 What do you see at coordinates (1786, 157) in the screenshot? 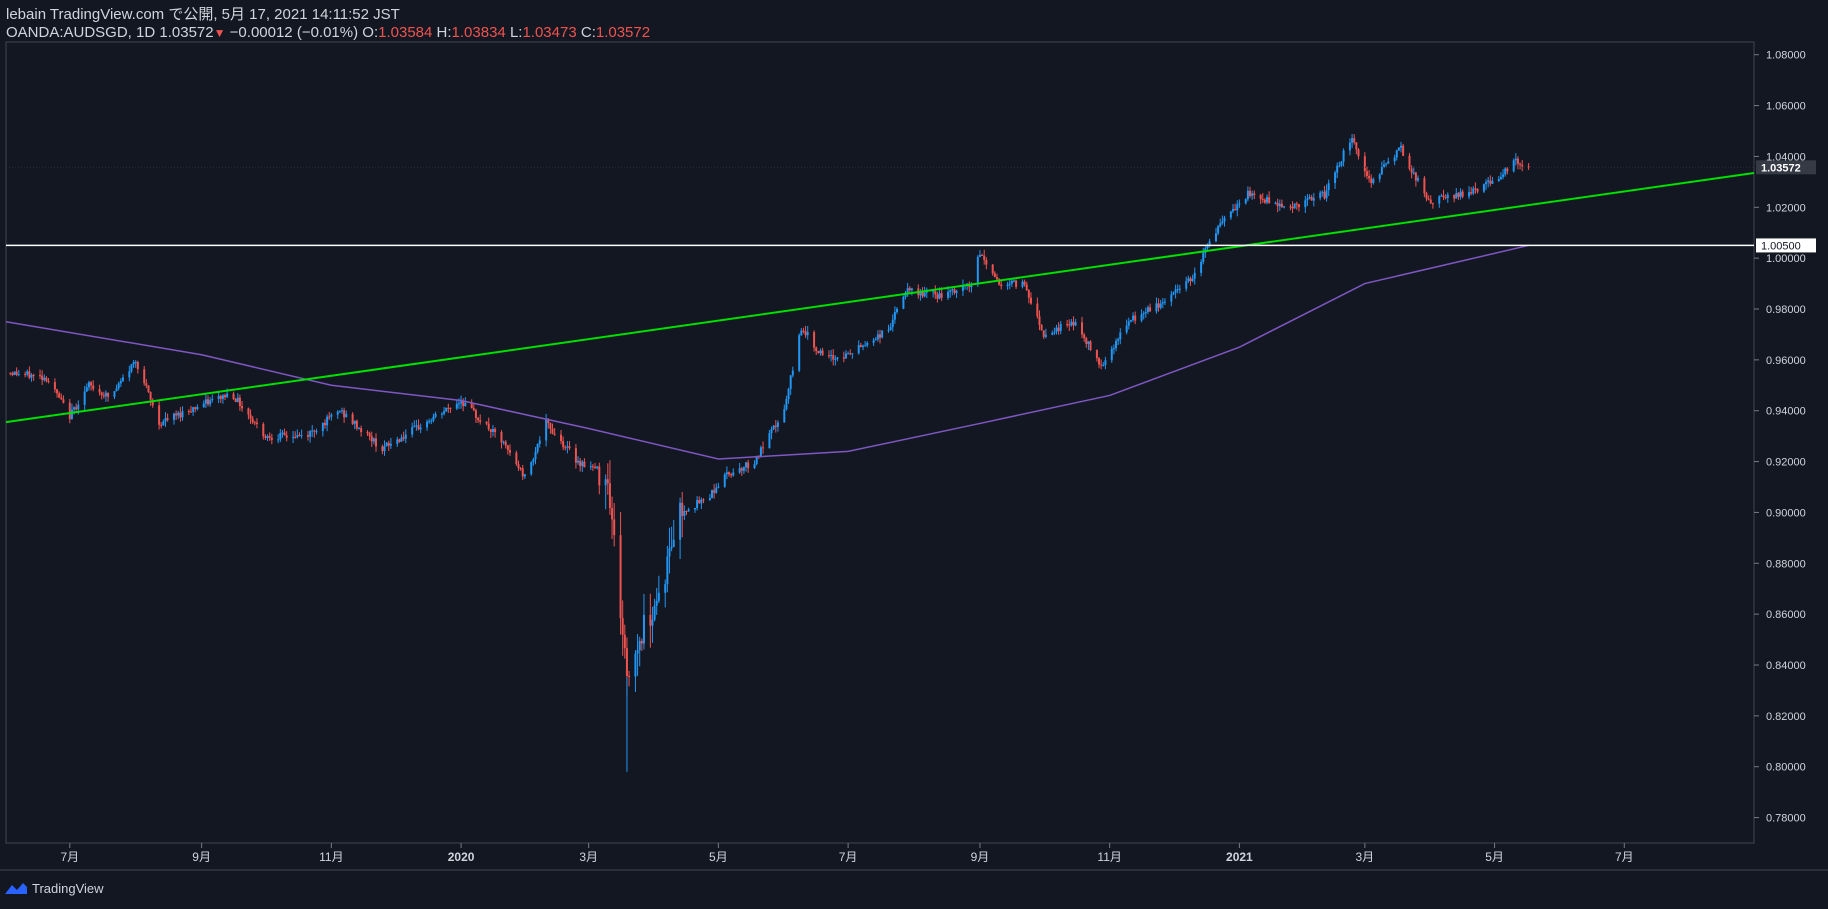
I see `price-axis-label: 1.04000` at bounding box center [1786, 157].